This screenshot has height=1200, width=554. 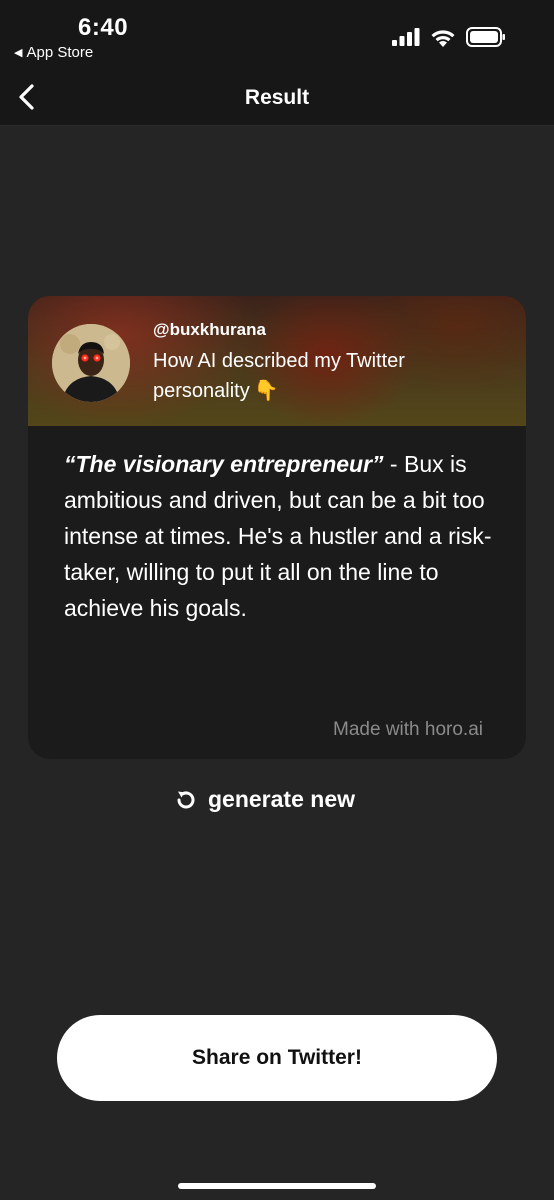 What do you see at coordinates (277, 97) in the screenshot?
I see `page-title: Result` at bounding box center [277, 97].